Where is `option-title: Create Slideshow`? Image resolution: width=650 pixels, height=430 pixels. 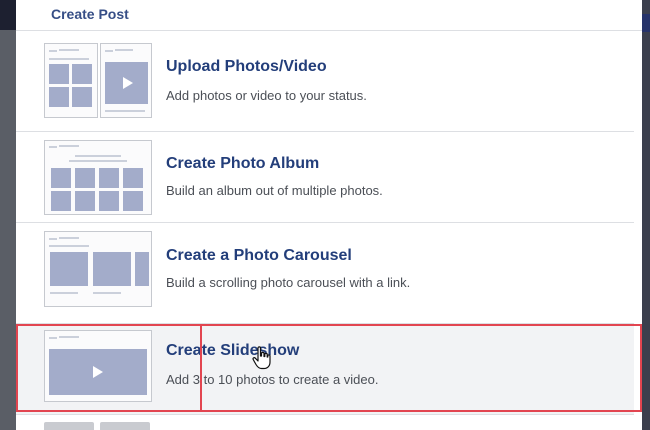
option-title: Create Slideshow is located at coordinates (233, 350).